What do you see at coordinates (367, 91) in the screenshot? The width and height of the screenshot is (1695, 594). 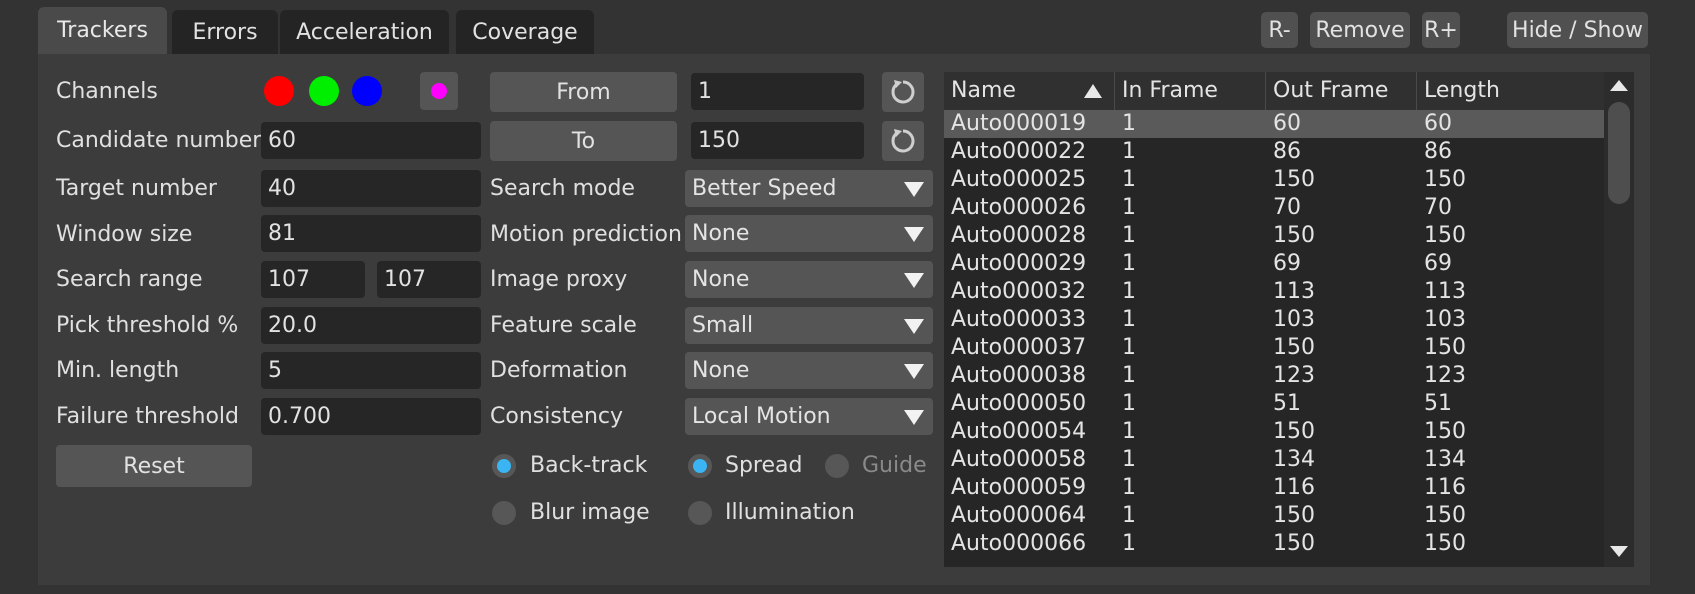 I see `blue-channel-toggle` at bounding box center [367, 91].